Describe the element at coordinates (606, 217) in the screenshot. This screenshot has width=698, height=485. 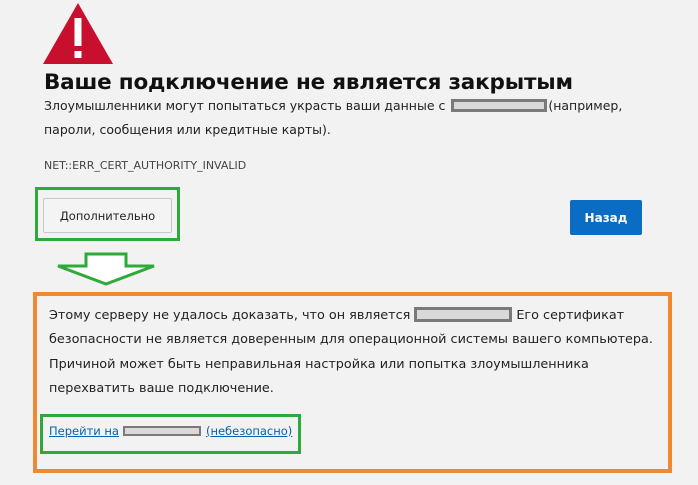
I see `back-button: Назад` at that location.